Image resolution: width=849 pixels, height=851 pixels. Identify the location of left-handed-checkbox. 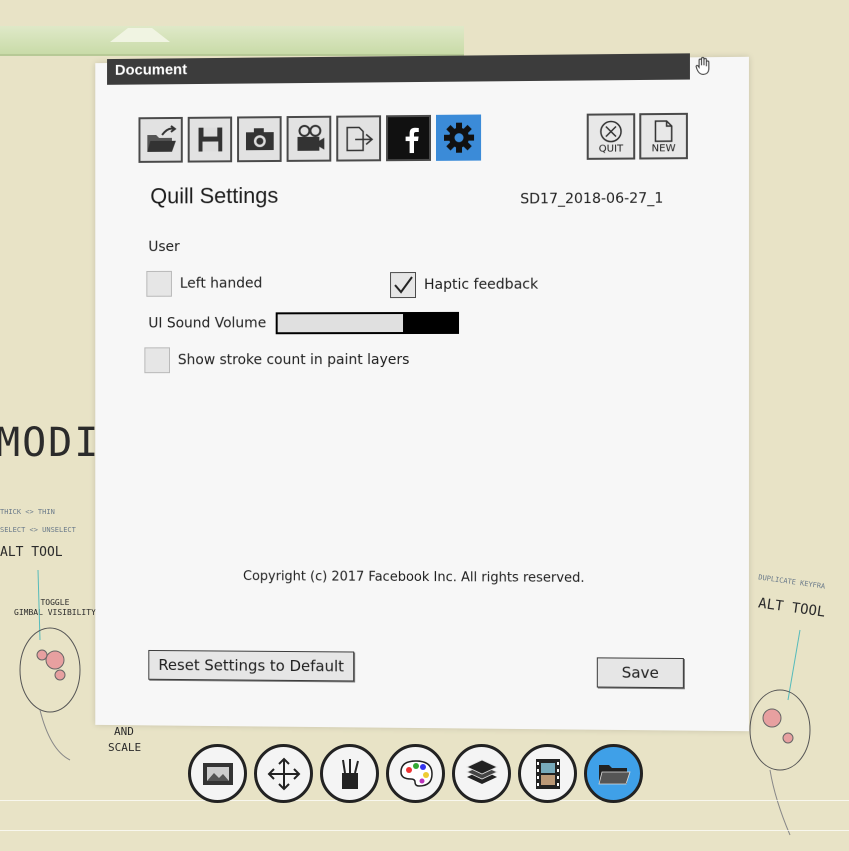
(159, 283).